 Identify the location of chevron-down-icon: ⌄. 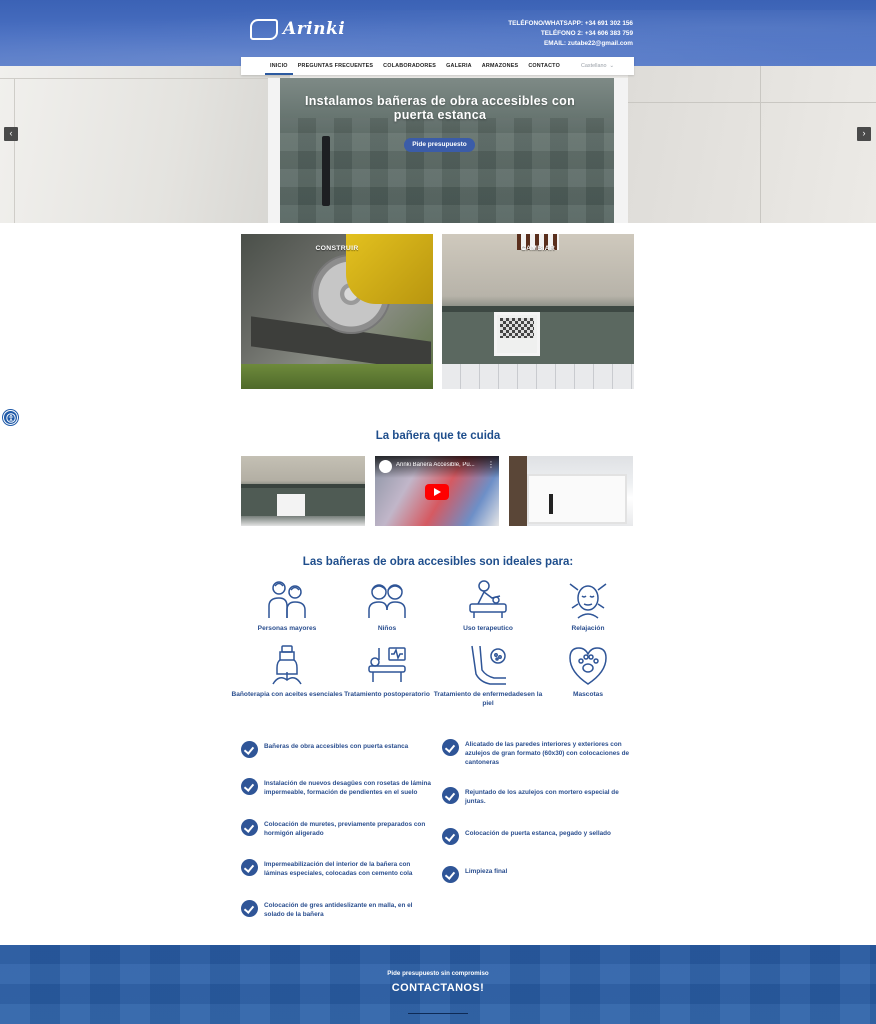
(611, 66).